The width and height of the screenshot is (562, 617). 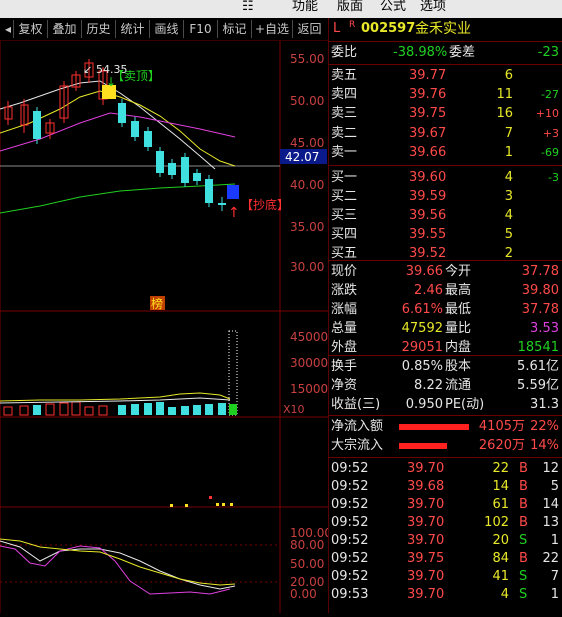 I want to click on overlay-button: 叠加, so click(x=65, y=29).